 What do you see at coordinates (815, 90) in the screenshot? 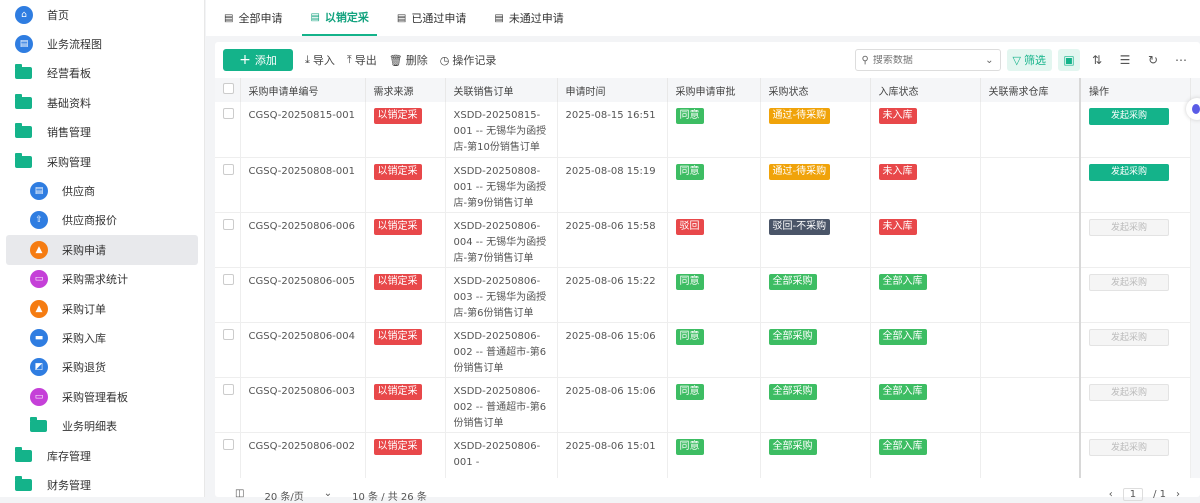
I see `column-header: 采购状态` at bounding box center [815, 90].